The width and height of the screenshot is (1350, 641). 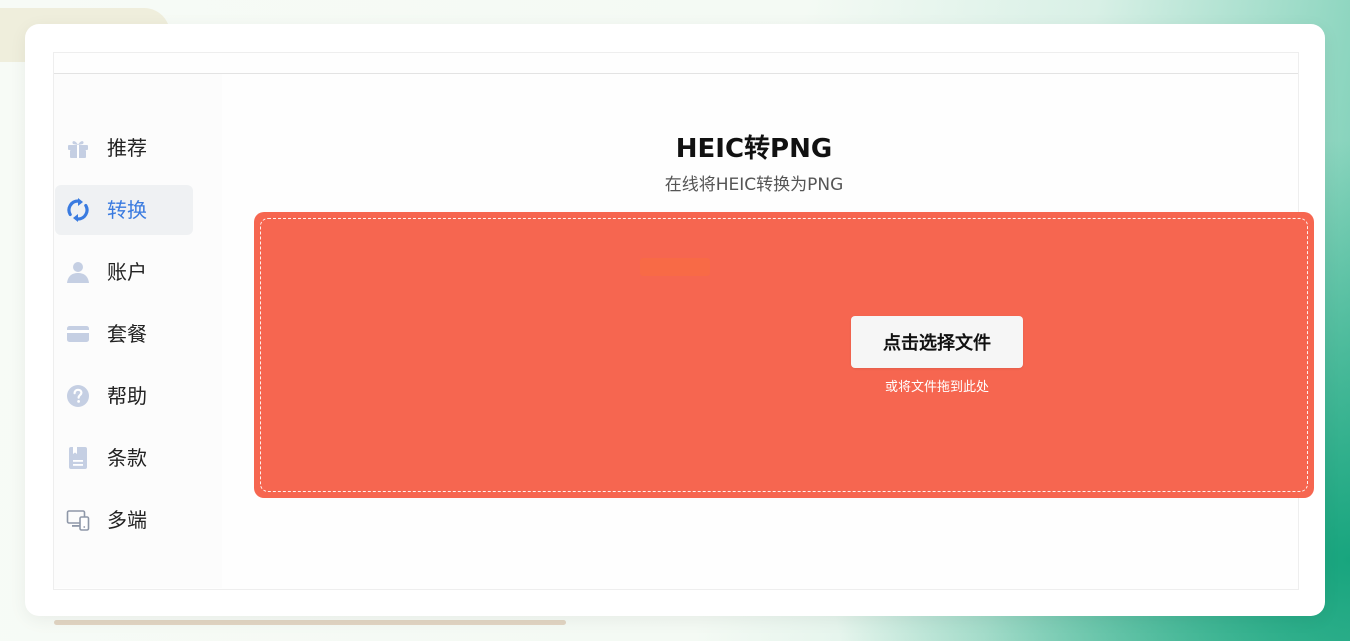 I want to click on sidebar-item-help: 帮助, so click(x=124, y=396).